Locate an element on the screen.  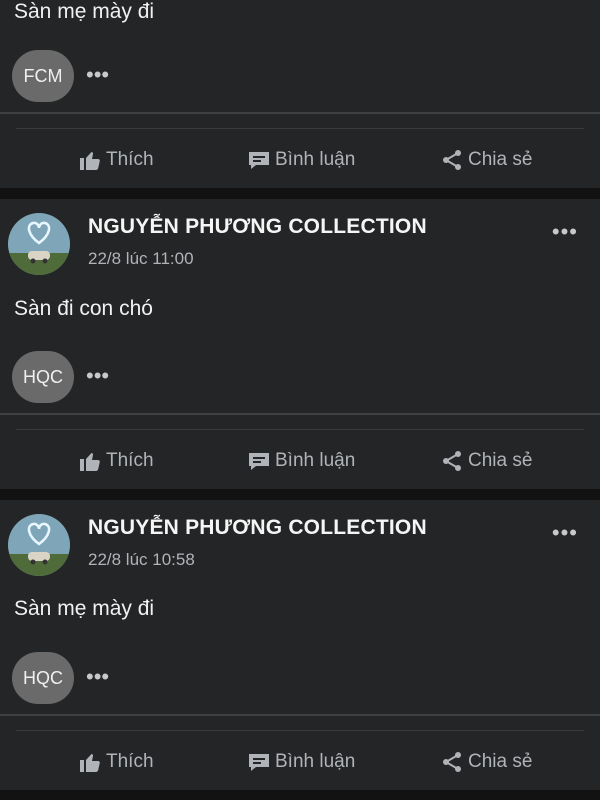
post-timestamp: 22/8 lúc 11:00 is located at coordinates (141, 259).